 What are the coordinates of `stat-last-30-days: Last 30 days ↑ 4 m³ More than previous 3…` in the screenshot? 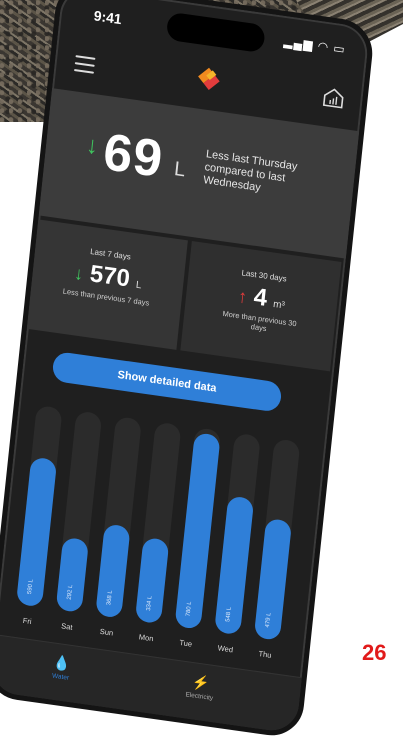 It's located at (261, 306).